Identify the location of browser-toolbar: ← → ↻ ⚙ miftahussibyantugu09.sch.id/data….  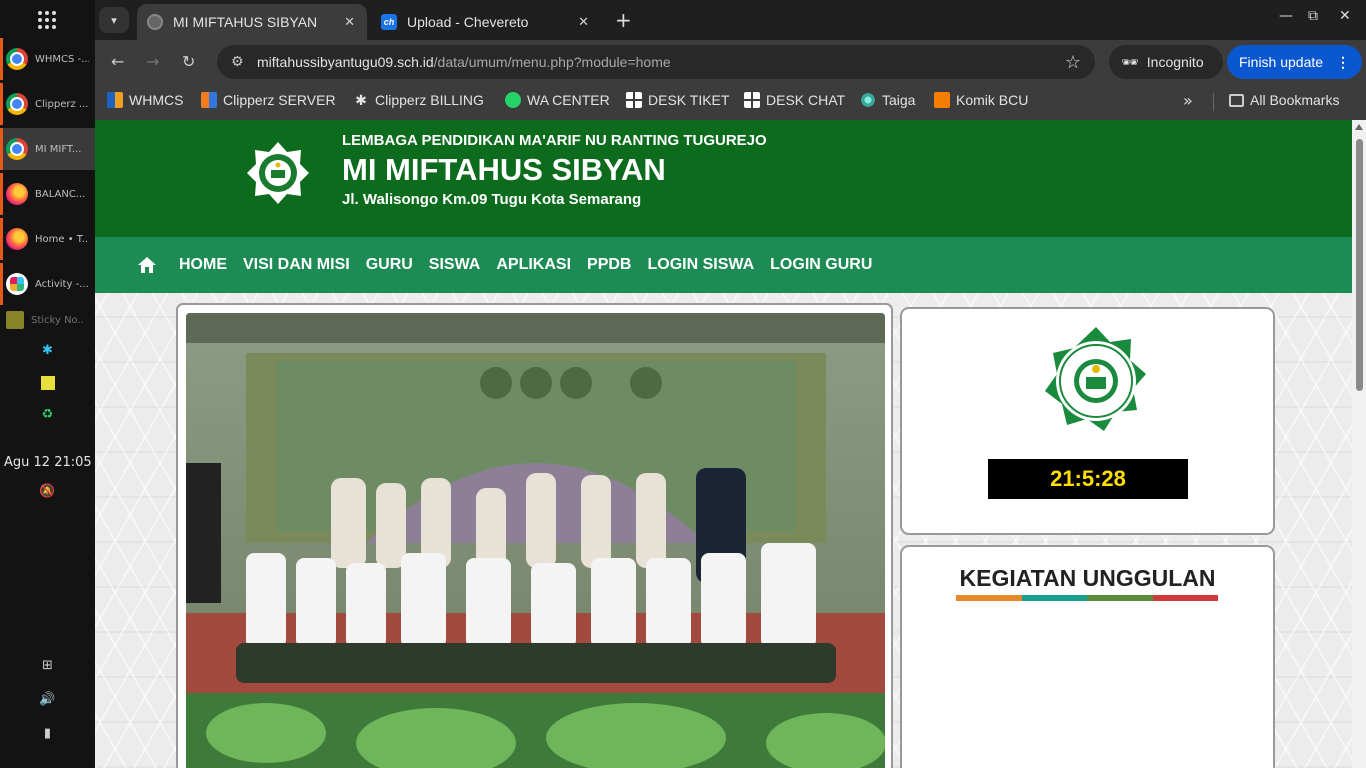
(730, 62).